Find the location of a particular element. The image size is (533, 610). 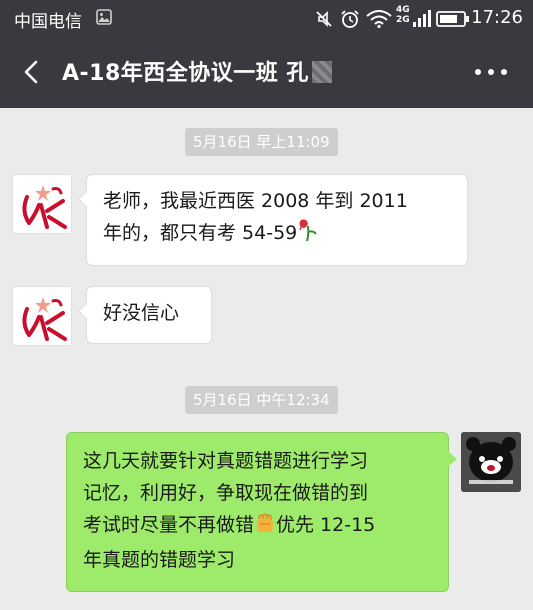

chat-header: A-18年西全协议一班 孔 is located at coordinates (266, 72).